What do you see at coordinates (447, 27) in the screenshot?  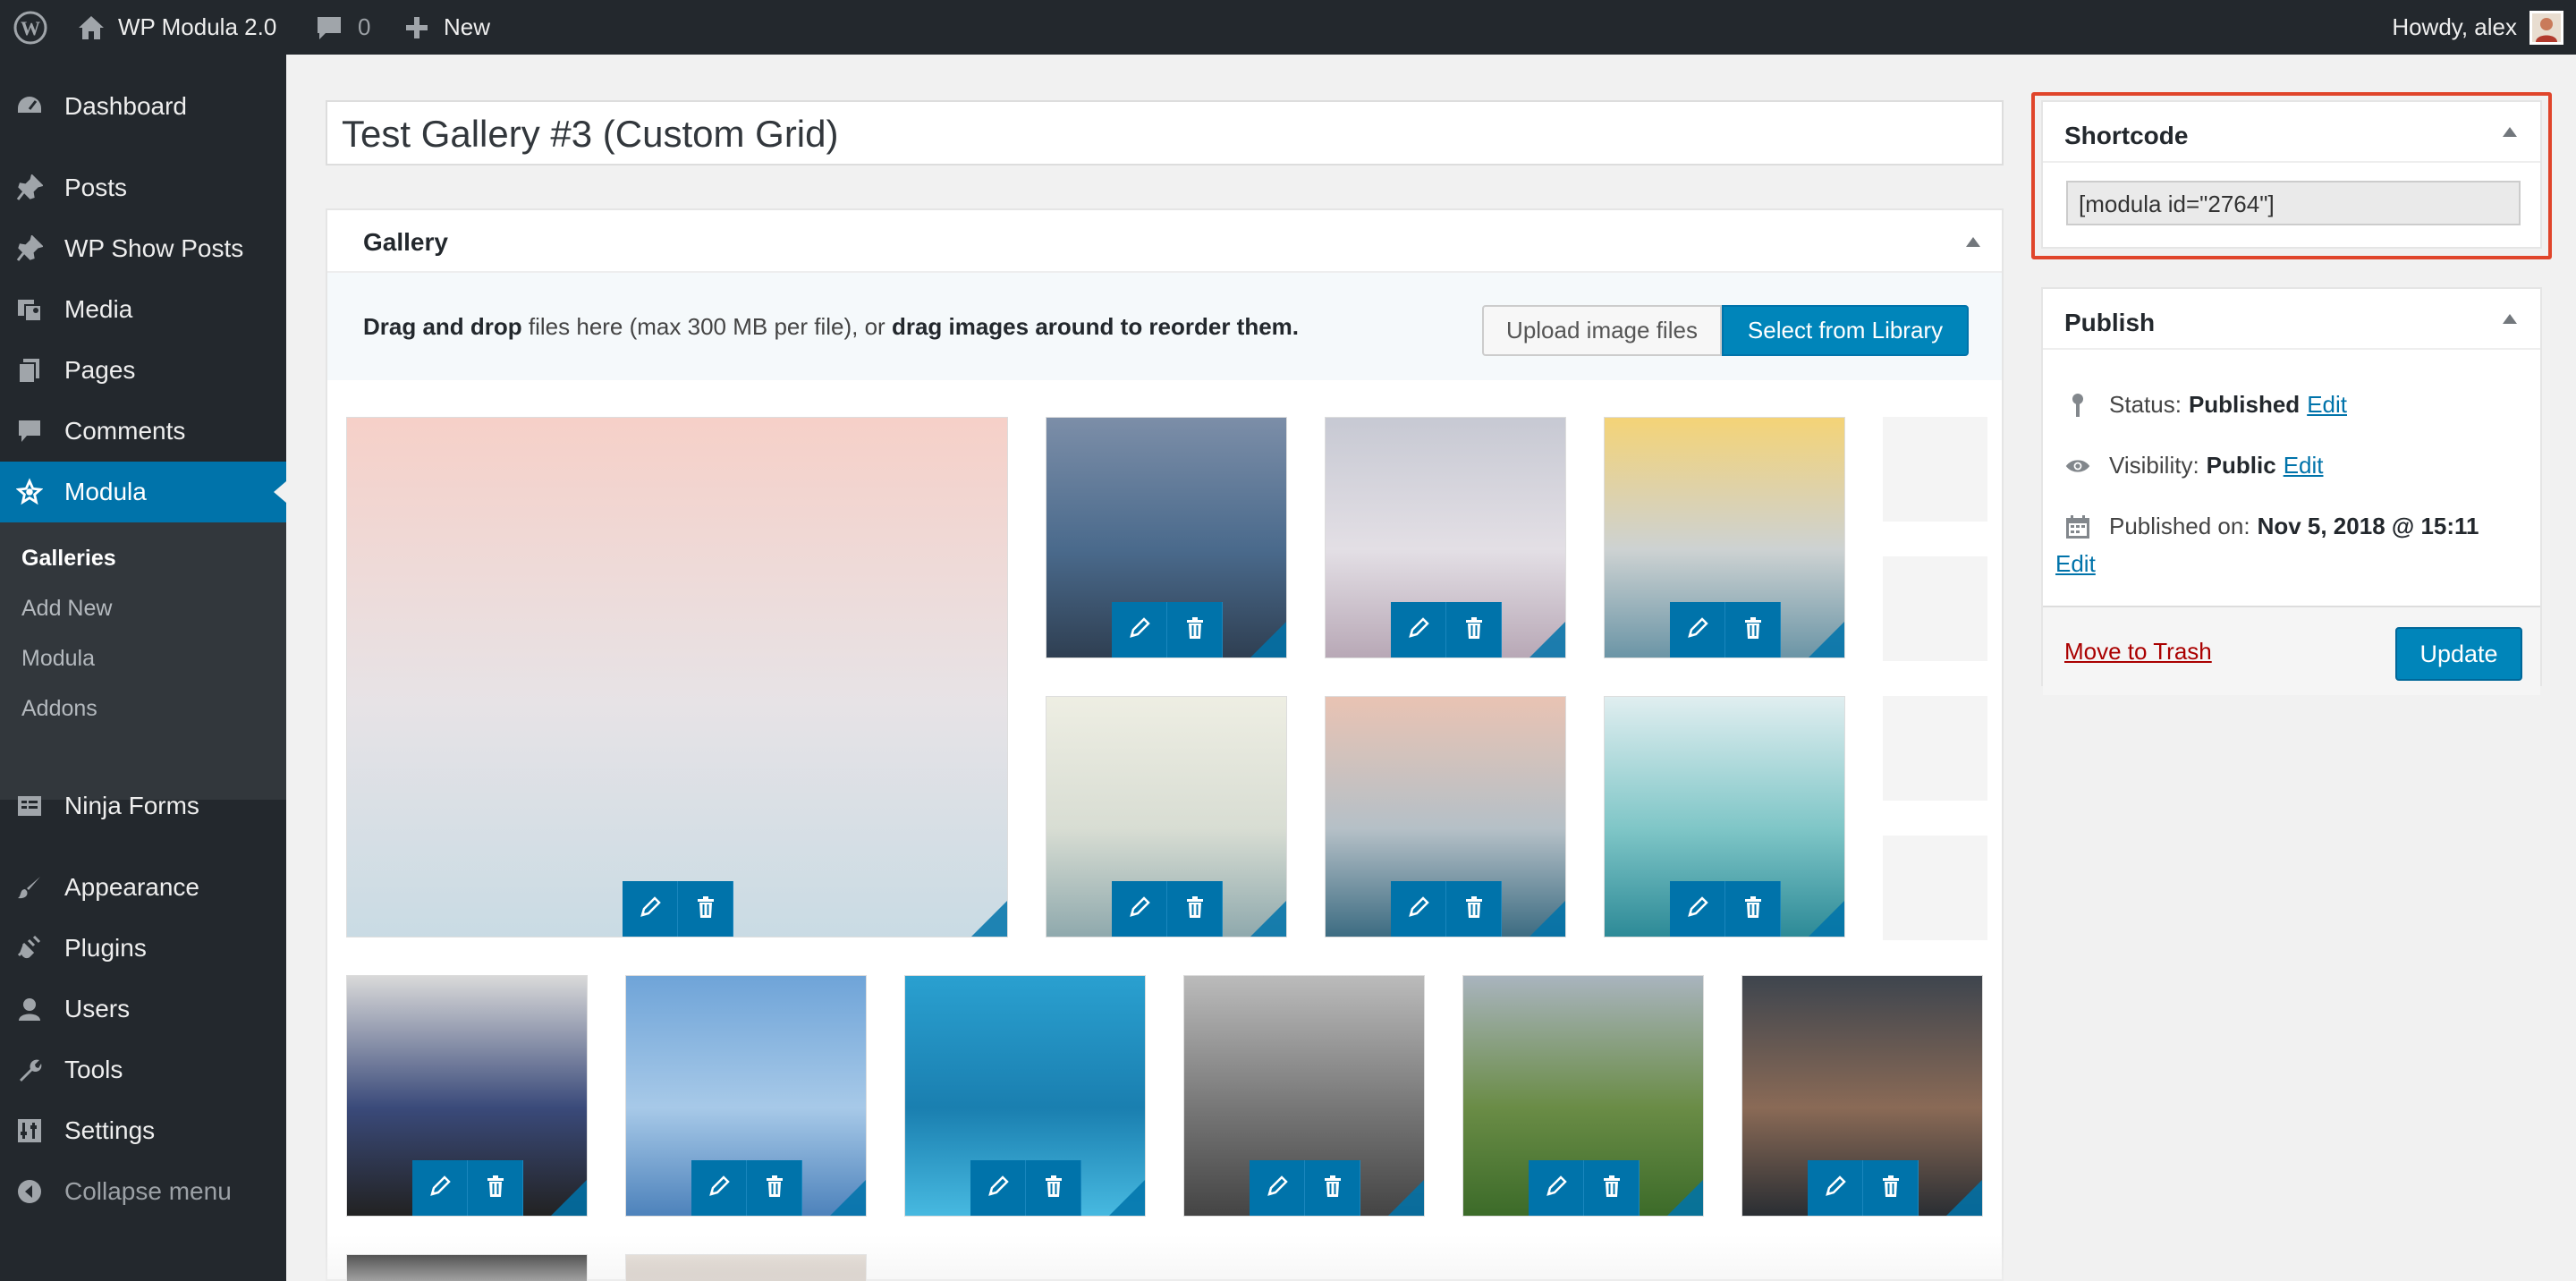 I see `new-content-link: New` at bounding box center [447, 27].